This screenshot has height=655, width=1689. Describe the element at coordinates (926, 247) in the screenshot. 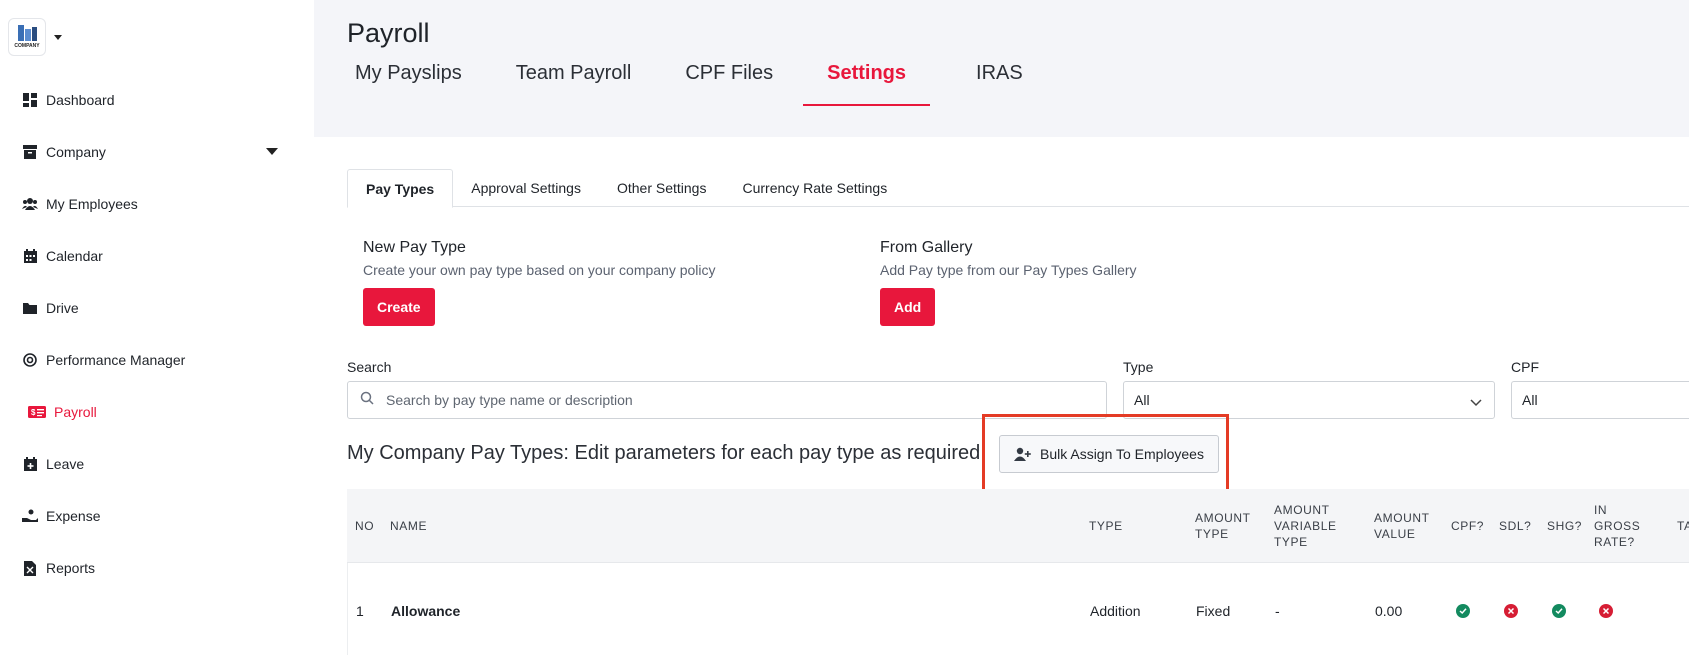

I see `from-gallery-title: From Gallery` at that location.